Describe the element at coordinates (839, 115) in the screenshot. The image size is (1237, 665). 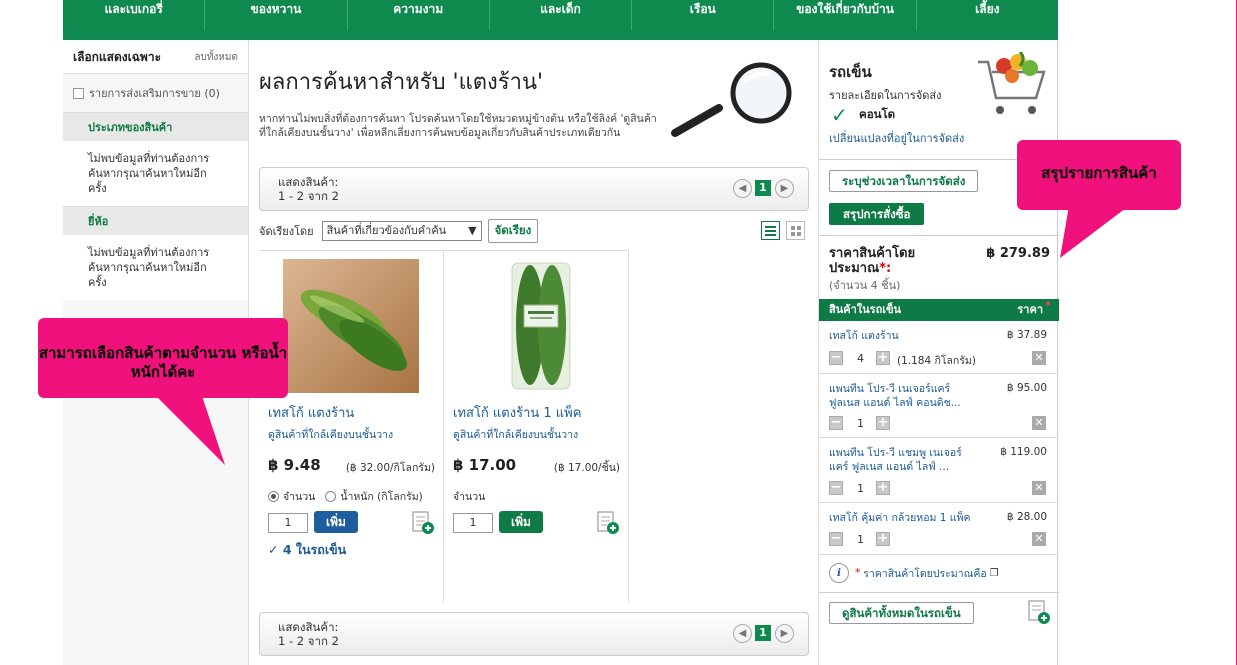
I see `check-icon: ✓` at that location.